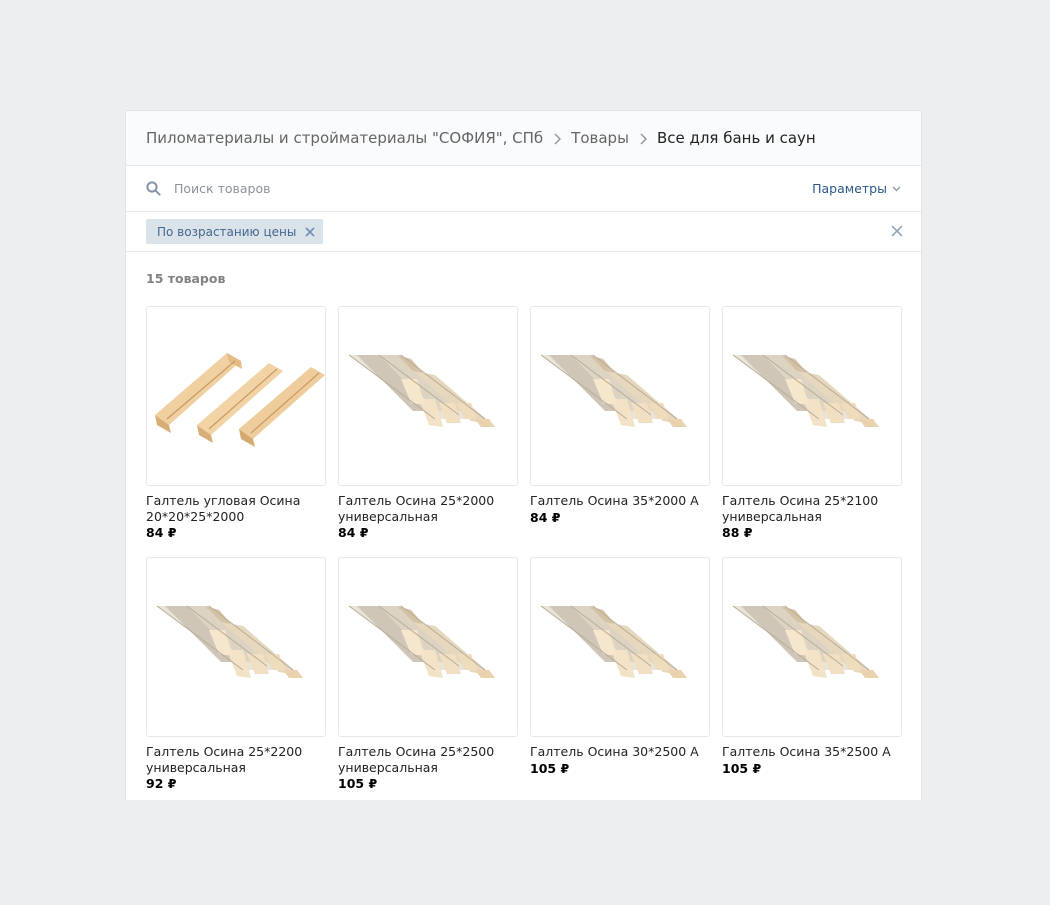 The width and height of the screenshot is (1050, 905). What do you see at coordinates (614, 500) in the screenshot?
I see `product-title: Галтель Осина 35*2000 А` at bounding box center [614, 500].